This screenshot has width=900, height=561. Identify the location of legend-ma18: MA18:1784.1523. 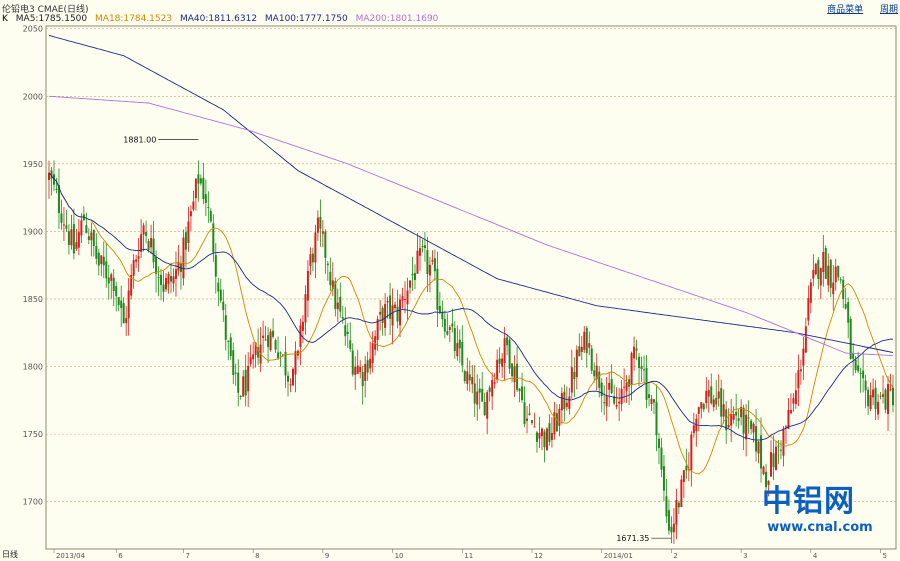
(134, 19).